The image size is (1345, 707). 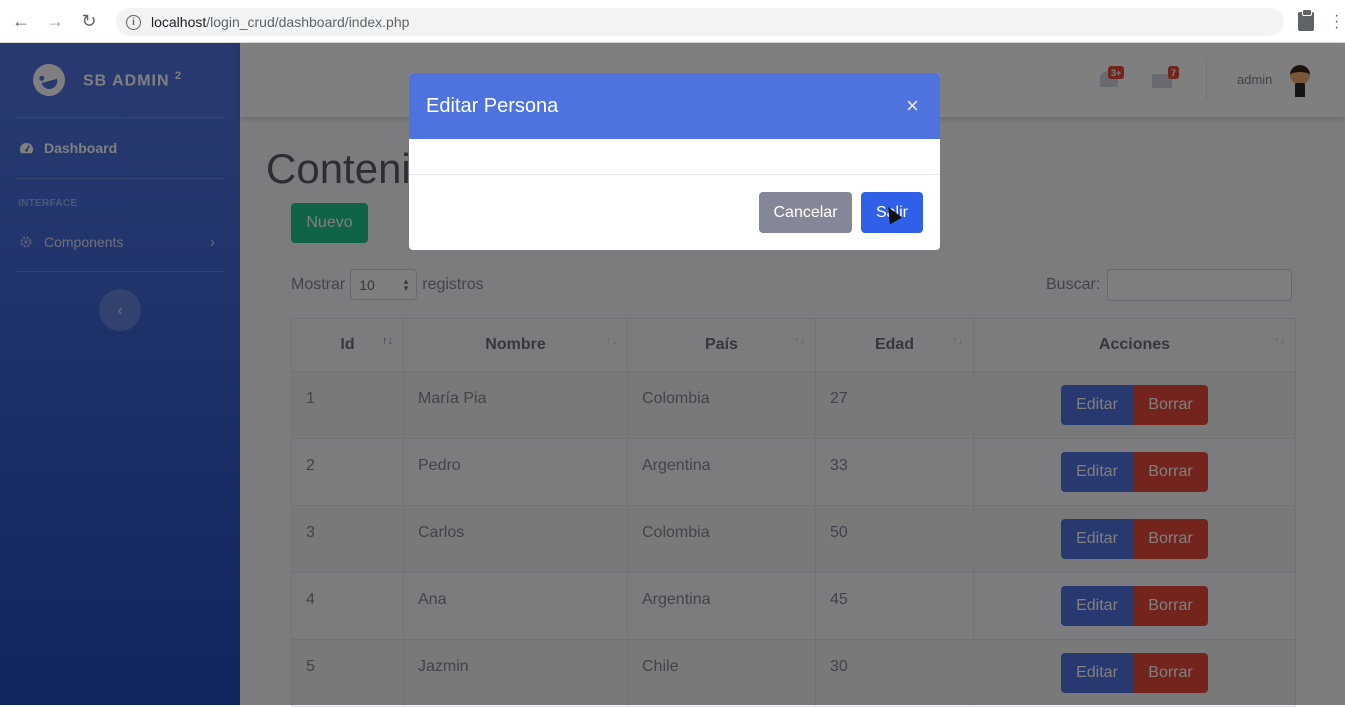 I want to click on edit-person-modal: Editar Persona × Cancelar Salir, so click(x=674, y=161).